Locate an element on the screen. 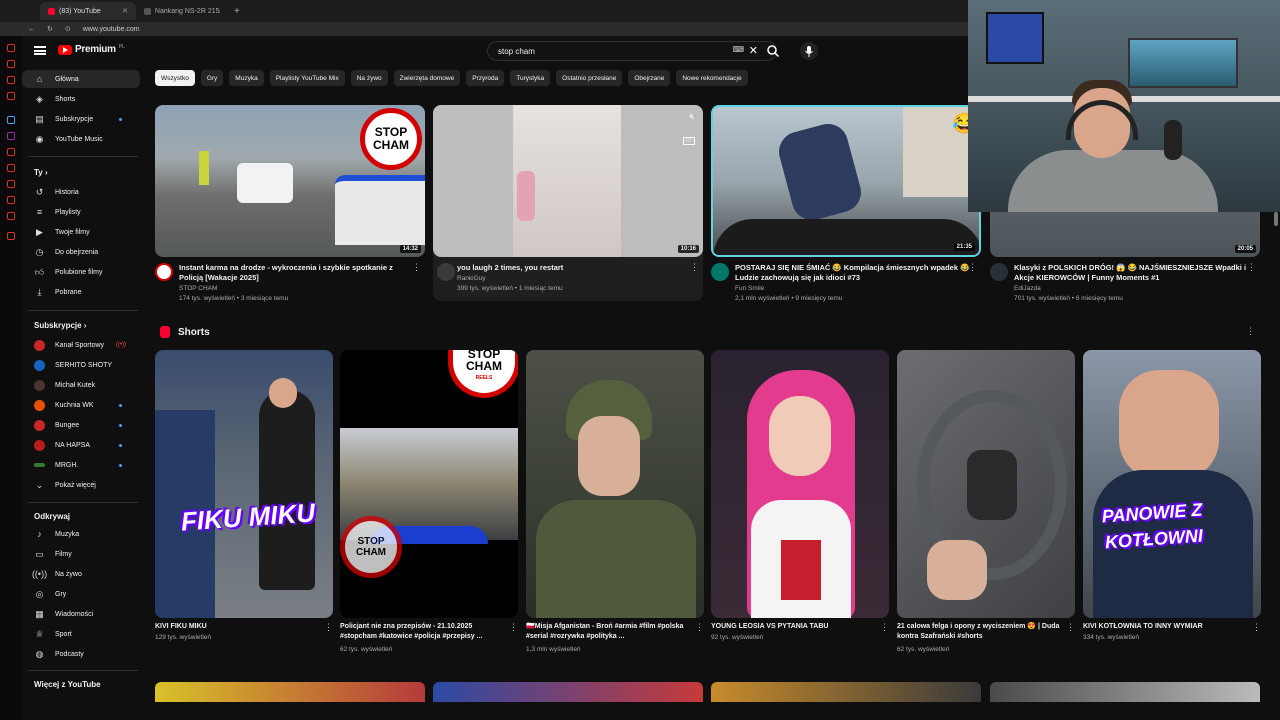 Image resolution: width=1280 pixels, height=720 pixels. menu-icon is located at coordinates (40, 50).